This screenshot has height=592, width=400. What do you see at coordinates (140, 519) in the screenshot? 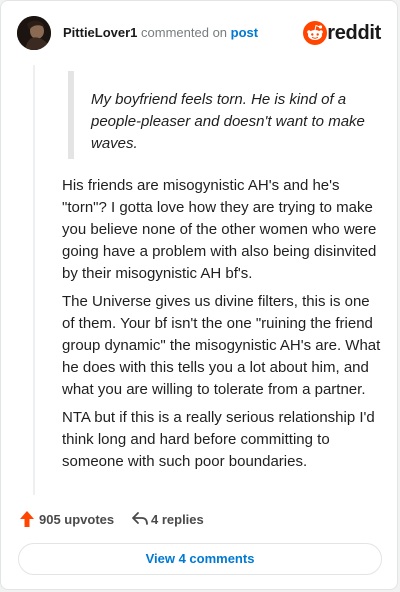
I see `reply-arrow-icon` at bounding box center [140, 519].